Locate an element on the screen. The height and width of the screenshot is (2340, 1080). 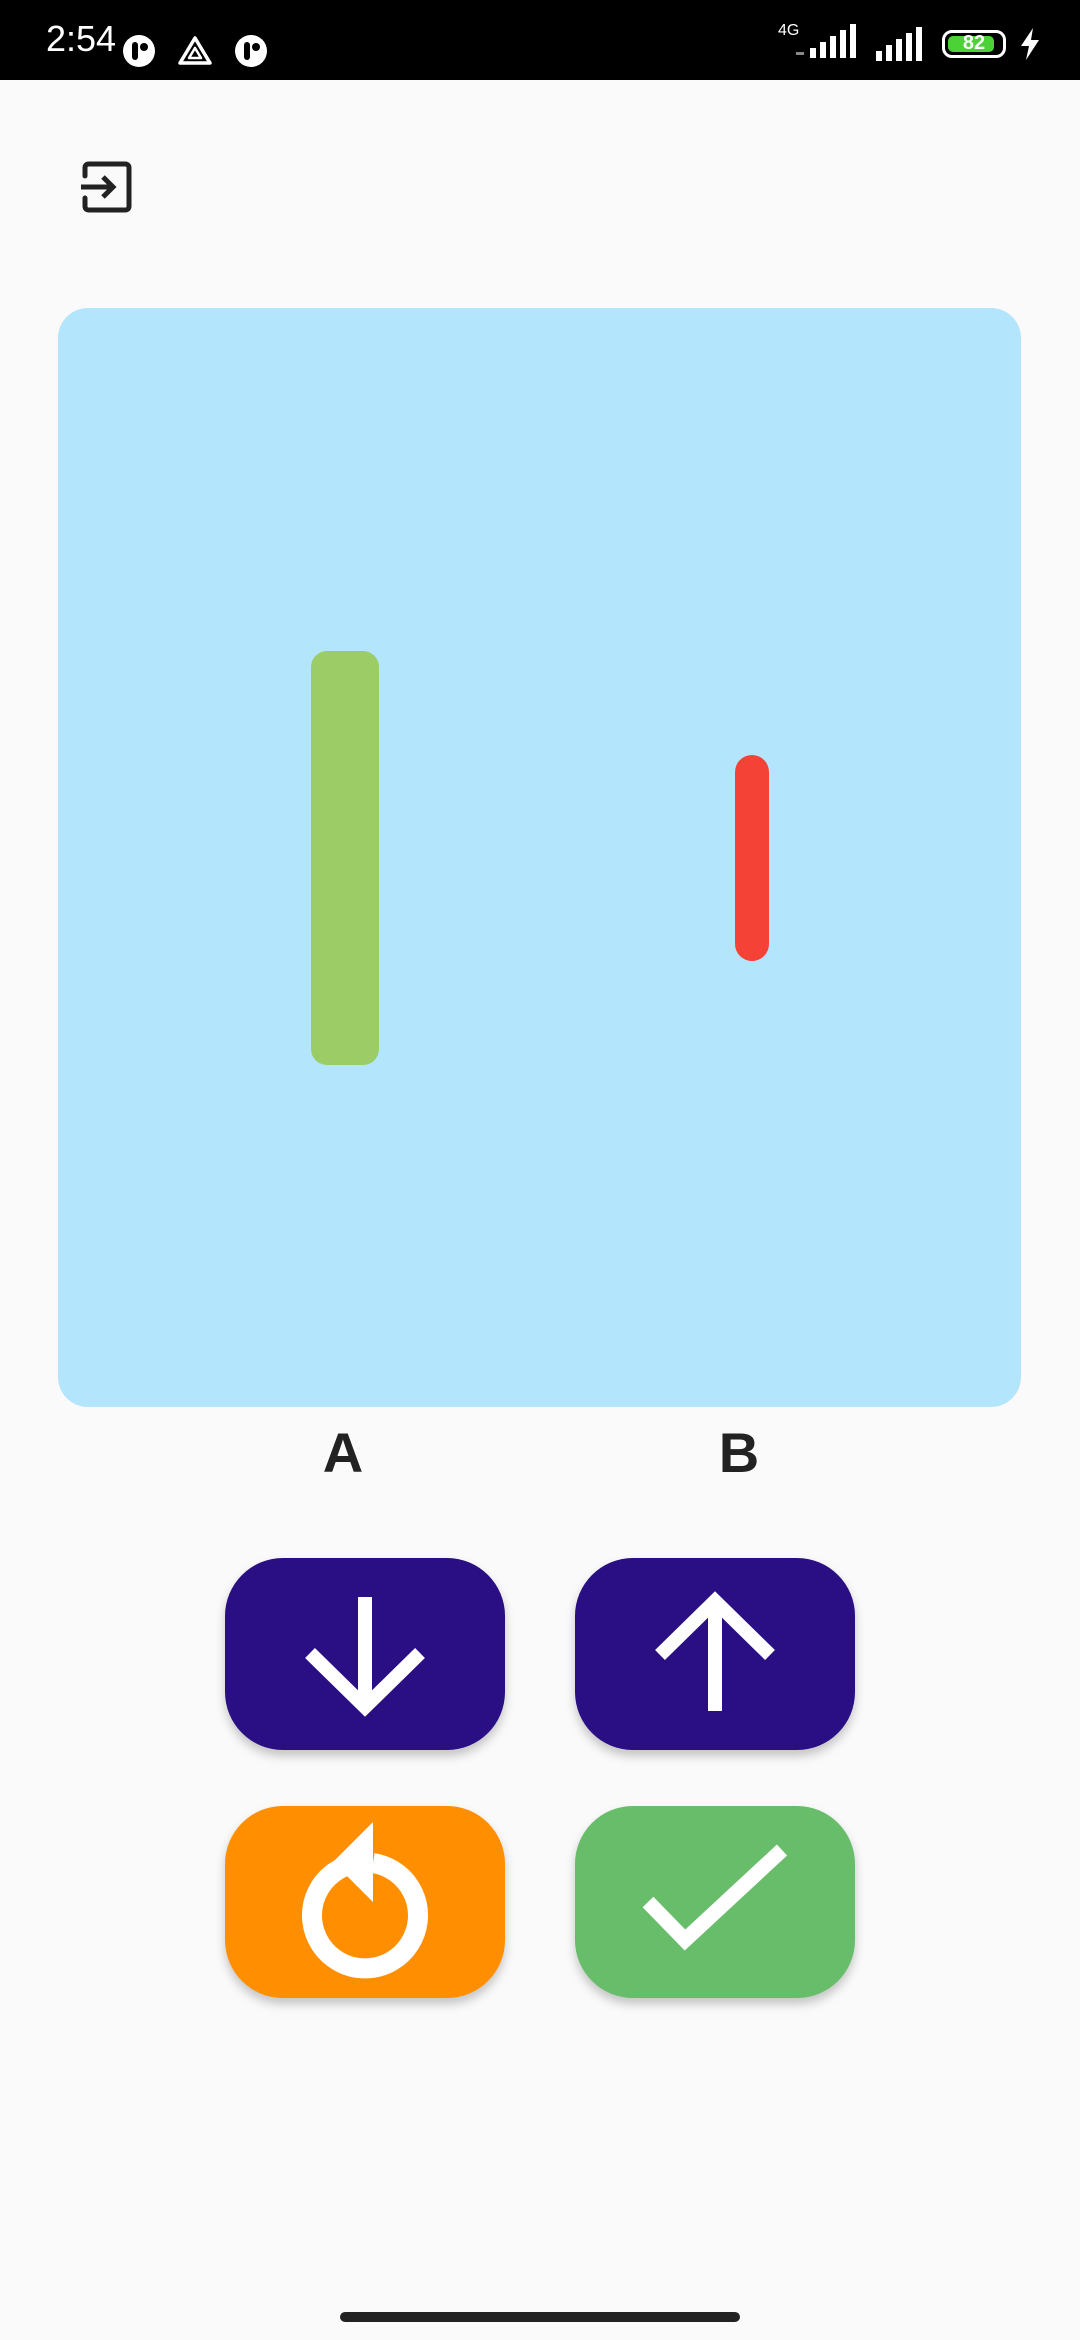
exit-button is located at coordinates (107, 187).